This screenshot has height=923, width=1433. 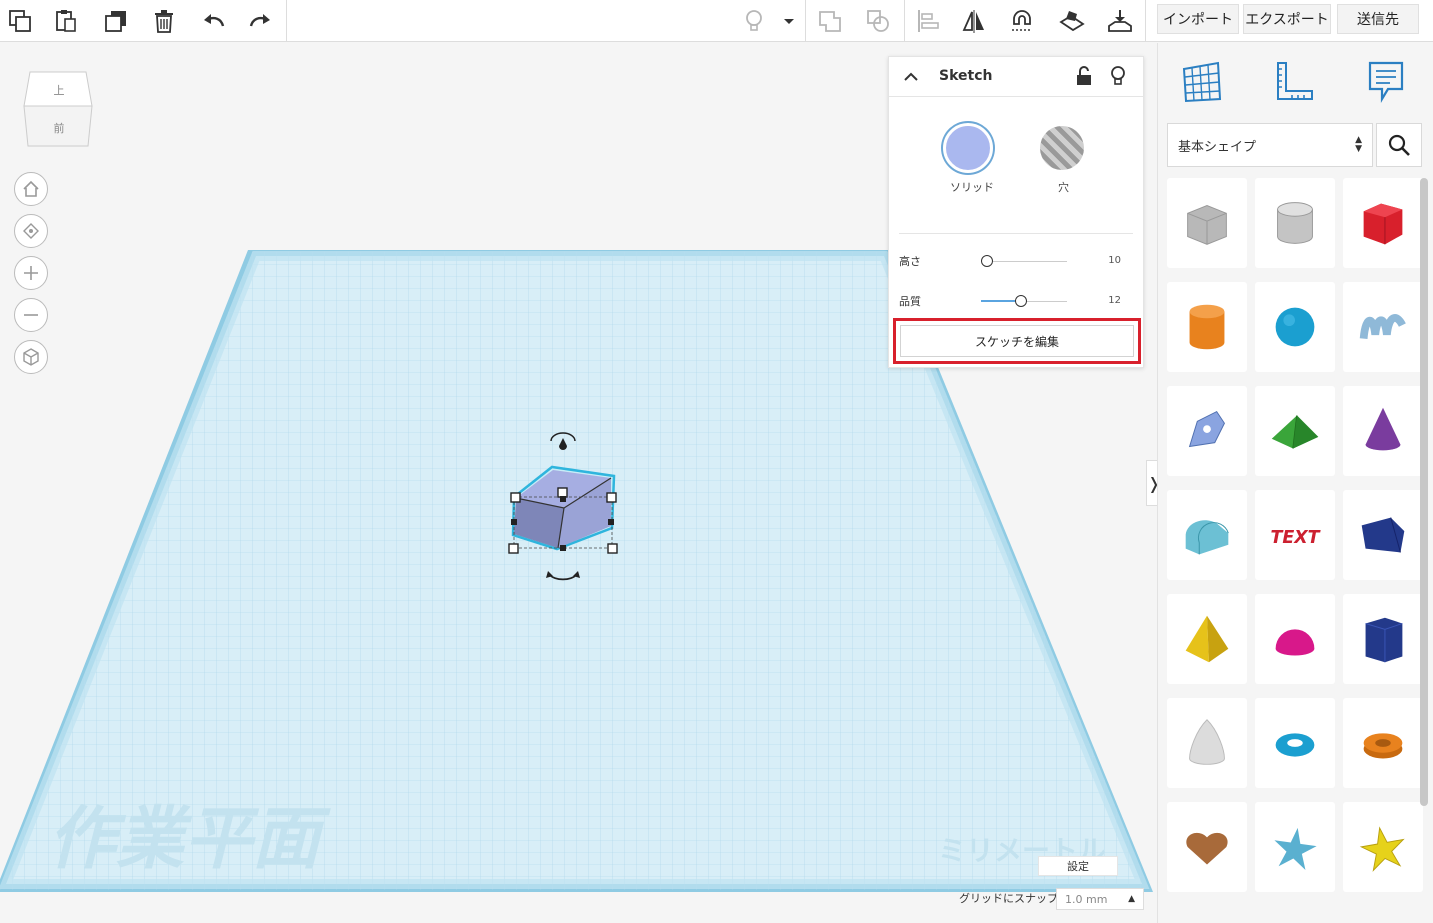 I want to click on duplicate-icon, so click(x=115, y=21).